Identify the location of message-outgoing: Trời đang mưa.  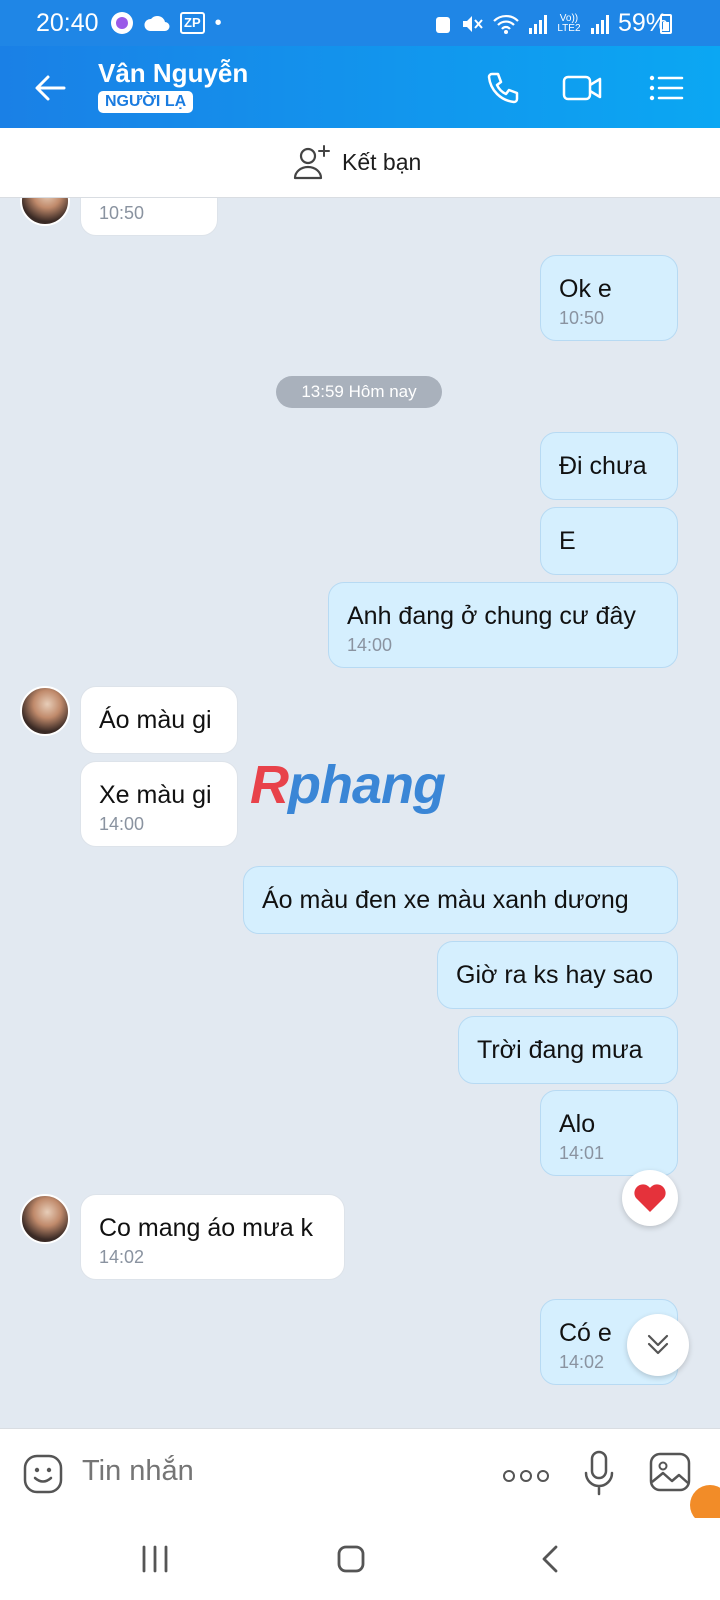
(568, 1050).